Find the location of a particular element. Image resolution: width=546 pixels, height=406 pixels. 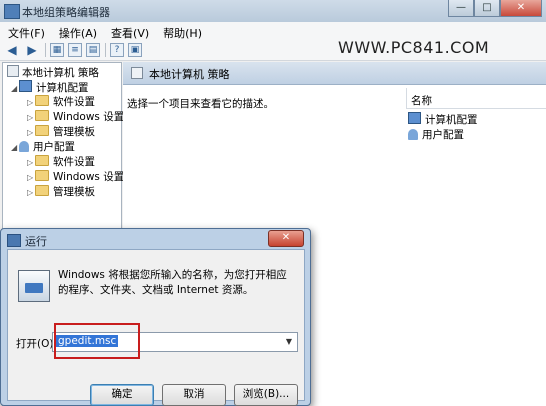

window-controls: — □ ✕ is located at coordinates (495, 9).